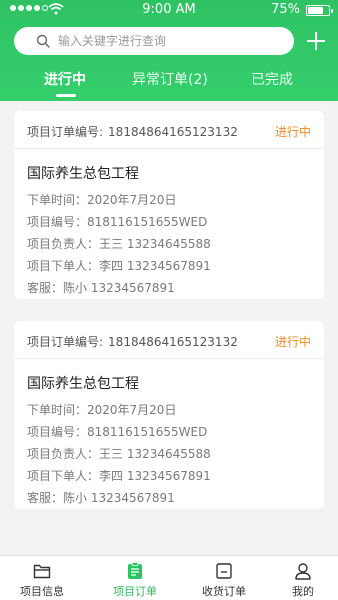  Describe the element at coordinates (316, 41) in the screenshot. I see `add-button` at that location.